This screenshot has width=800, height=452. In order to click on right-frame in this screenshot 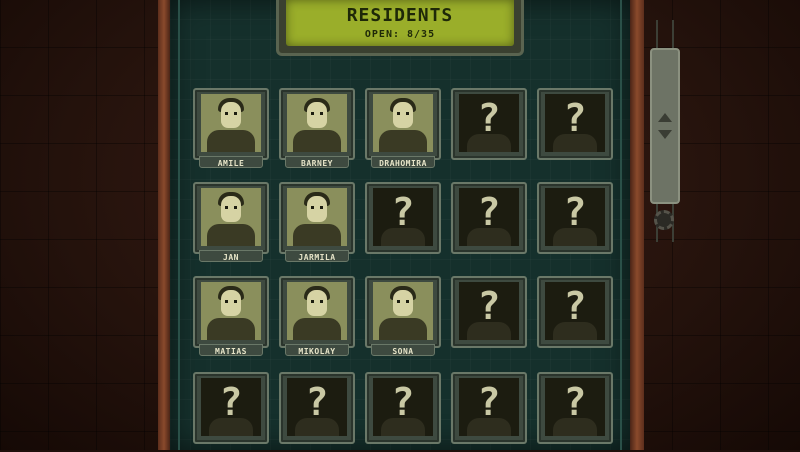, I will do `click(637, 225)`.